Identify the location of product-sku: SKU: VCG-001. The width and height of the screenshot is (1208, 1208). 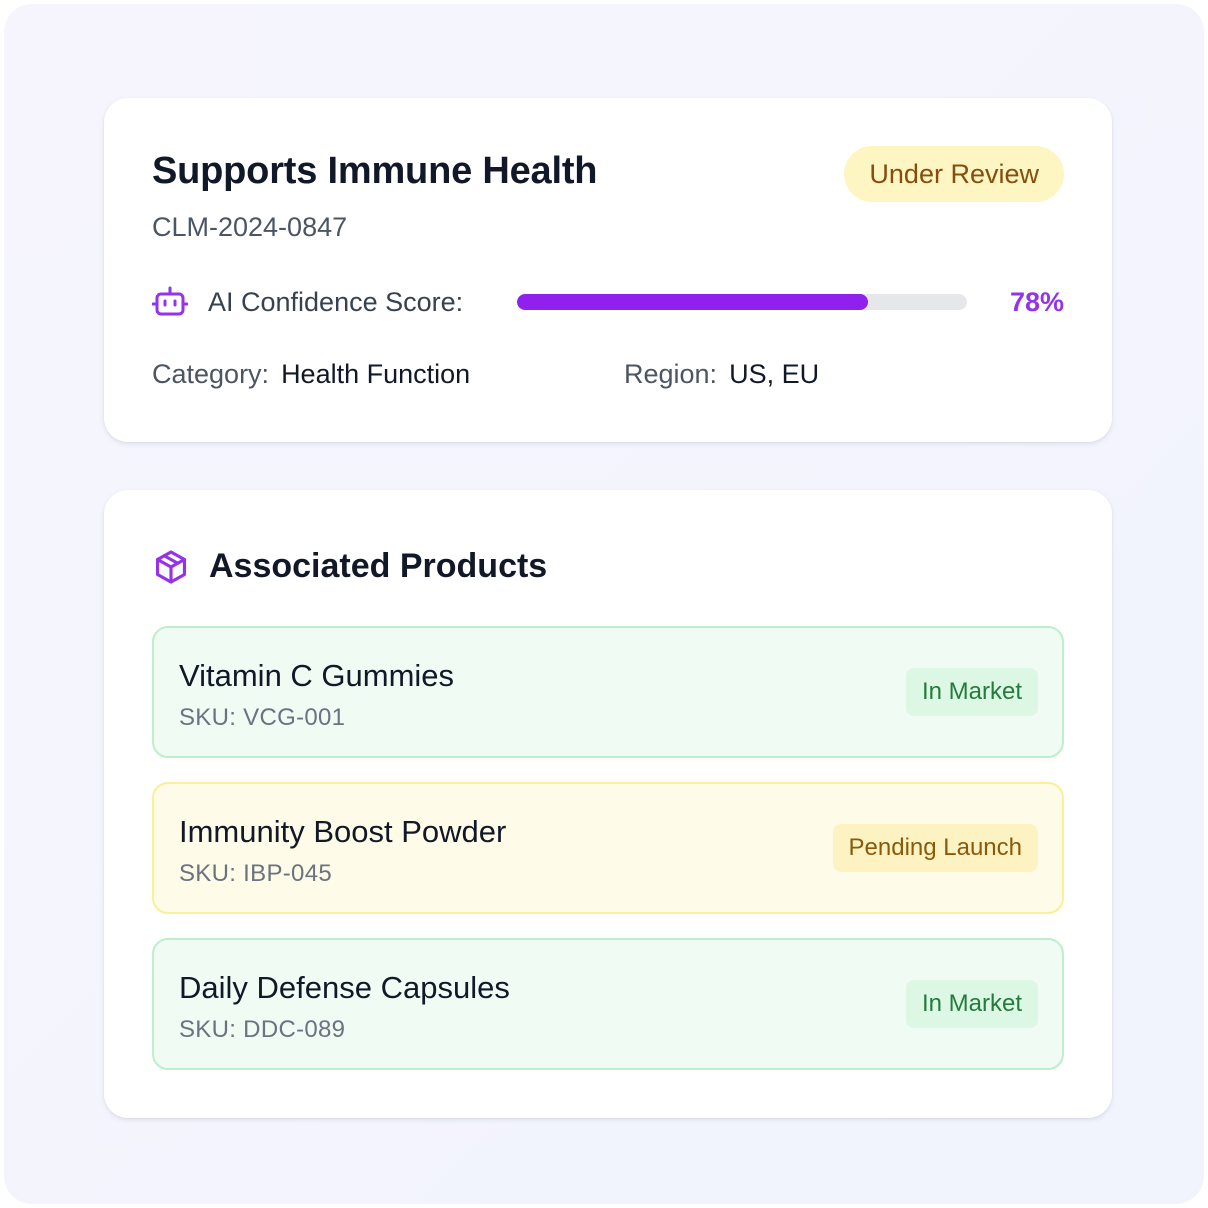
(262, 717).